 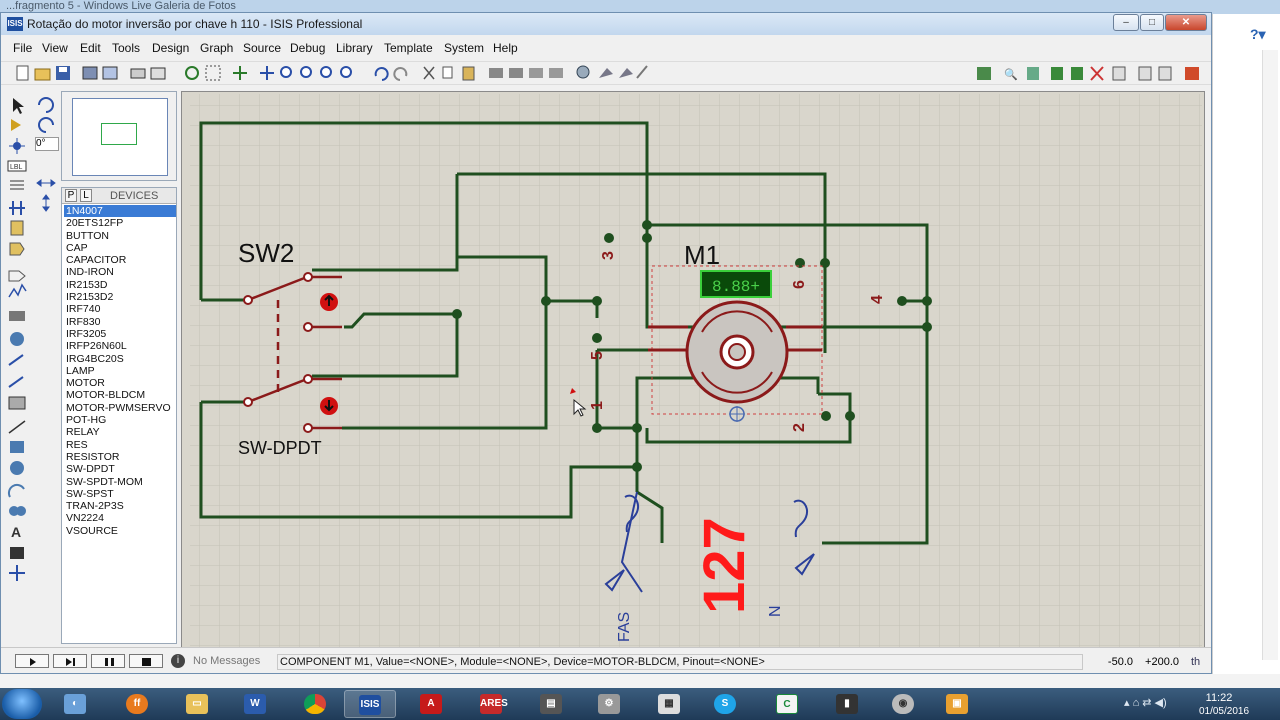 I want to click on copy-icon, so click(x=447, y=72).